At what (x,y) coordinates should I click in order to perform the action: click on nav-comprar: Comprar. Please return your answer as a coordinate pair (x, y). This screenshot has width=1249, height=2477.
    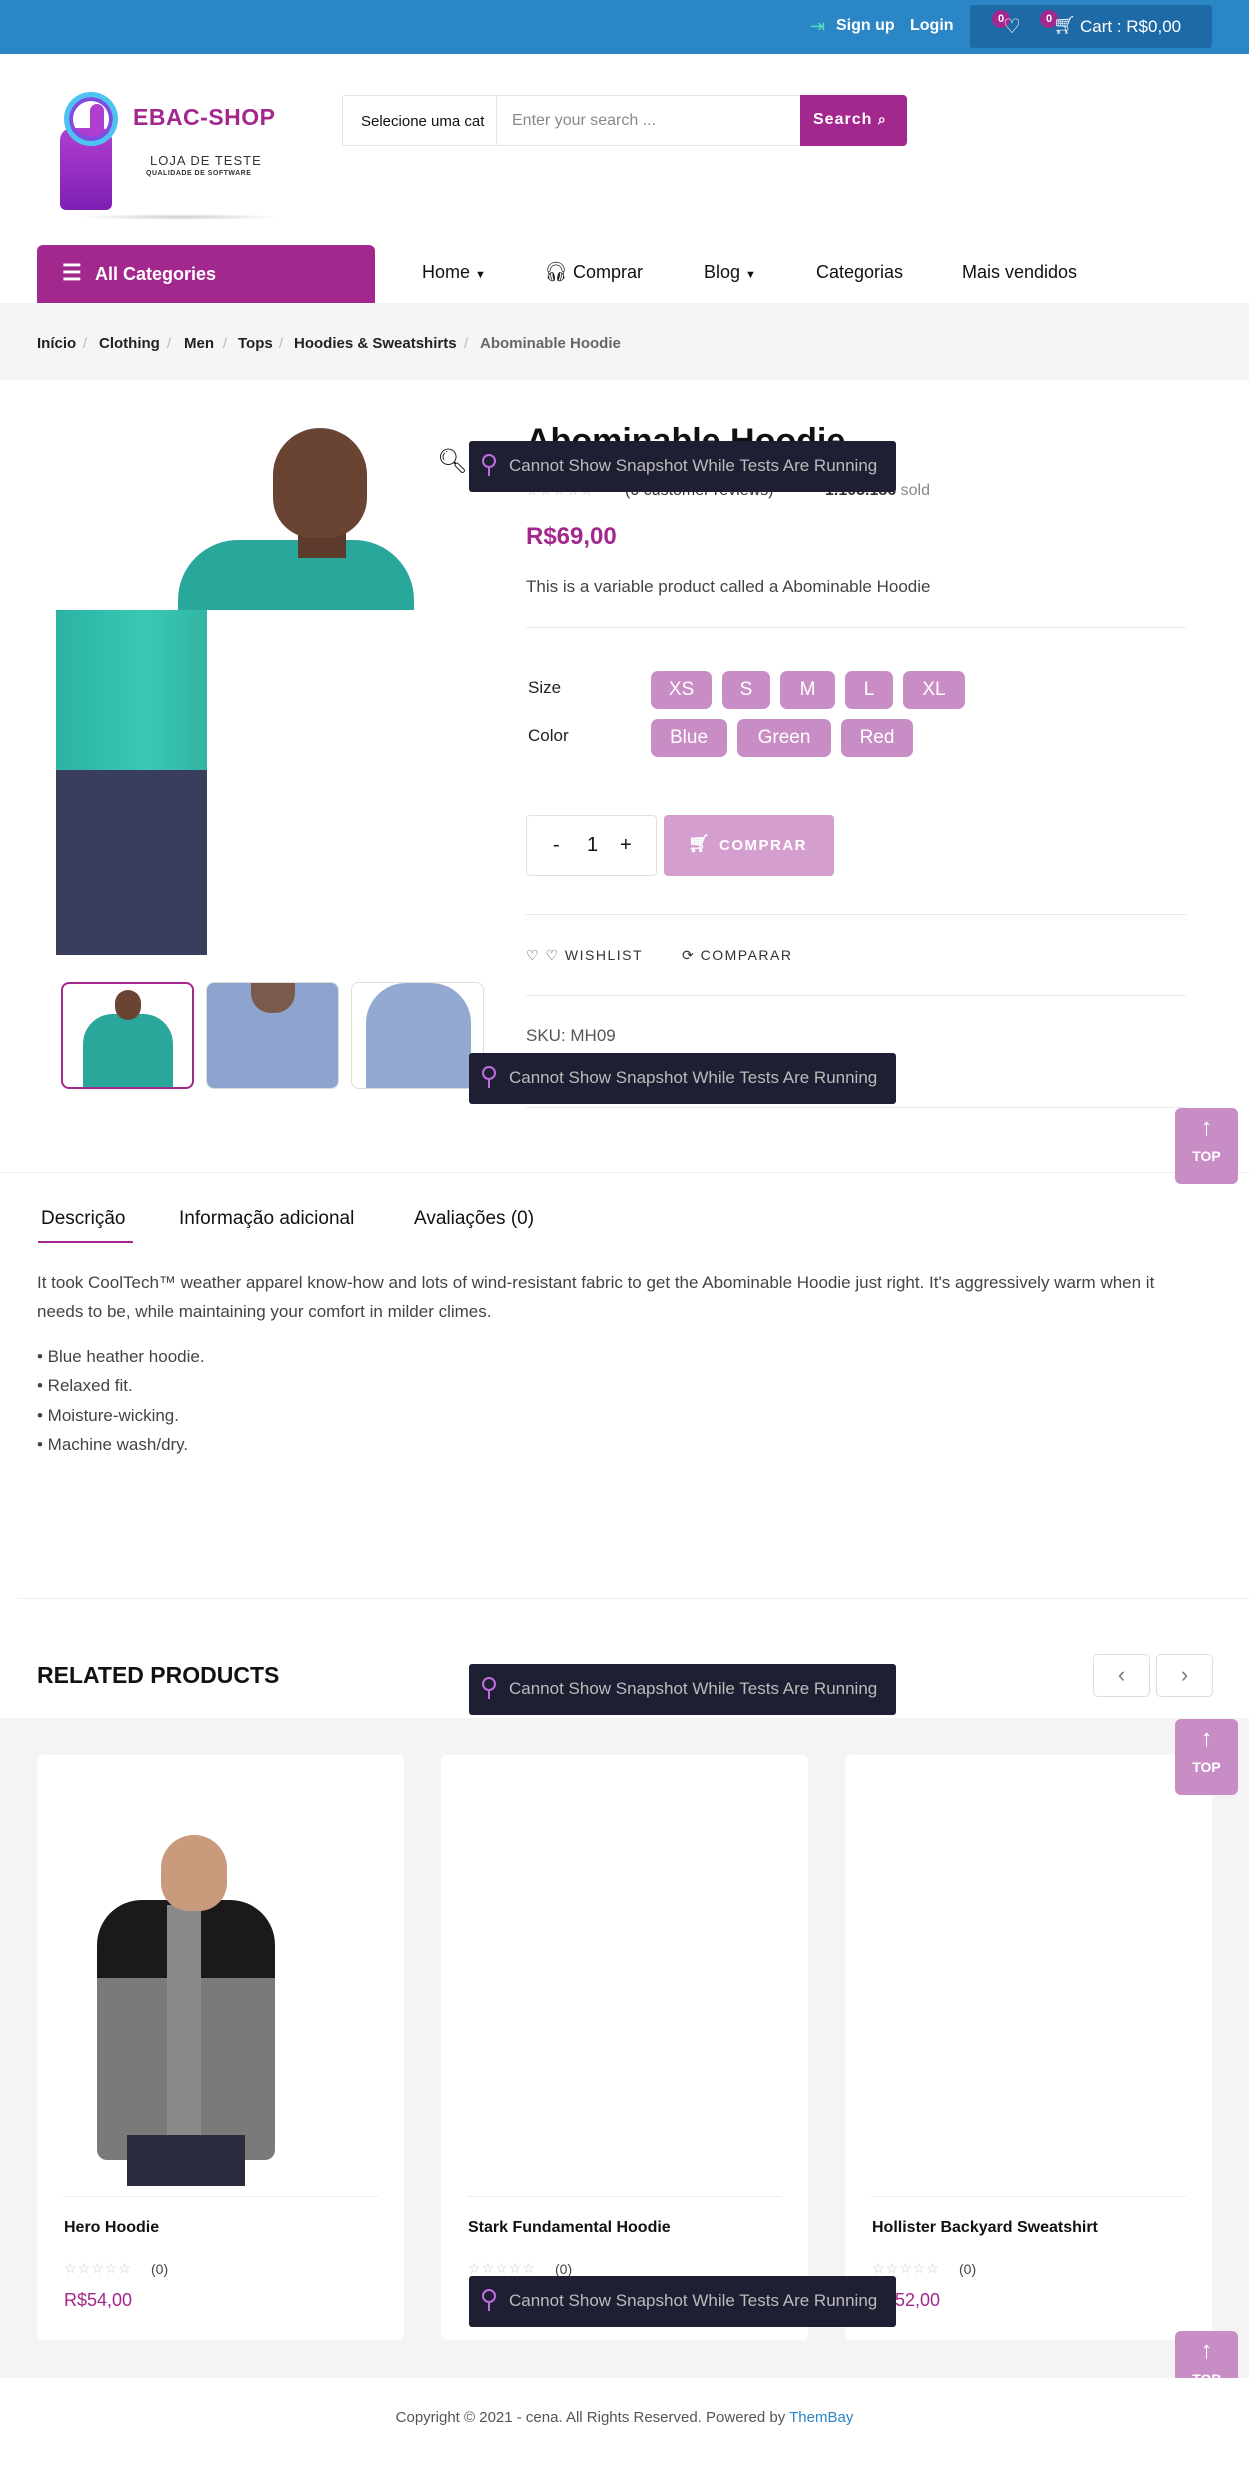
    Looking at the image, I should click on (608, 272).